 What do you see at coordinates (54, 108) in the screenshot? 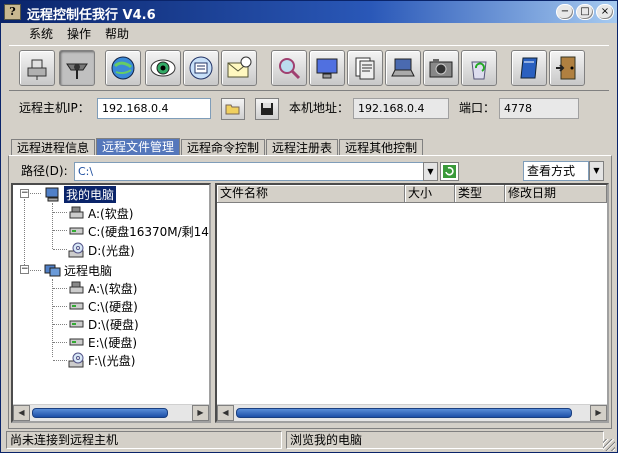
I see `host-ip-label: 远程主机IP：` at bounding box center [54, 108].